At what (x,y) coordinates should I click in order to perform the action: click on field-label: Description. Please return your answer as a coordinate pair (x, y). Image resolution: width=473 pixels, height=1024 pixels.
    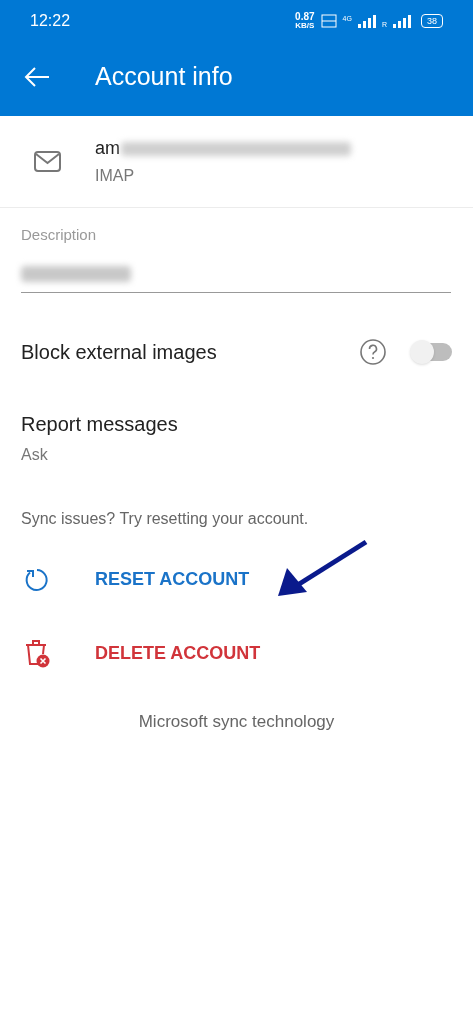
    Looking at the image, I should click on (59, 235).